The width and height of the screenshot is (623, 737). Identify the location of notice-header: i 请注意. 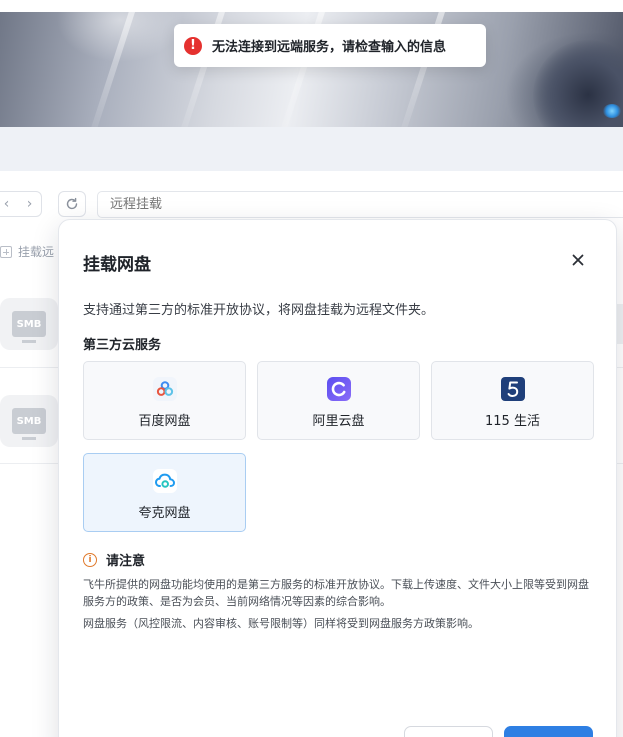
(114, 559).